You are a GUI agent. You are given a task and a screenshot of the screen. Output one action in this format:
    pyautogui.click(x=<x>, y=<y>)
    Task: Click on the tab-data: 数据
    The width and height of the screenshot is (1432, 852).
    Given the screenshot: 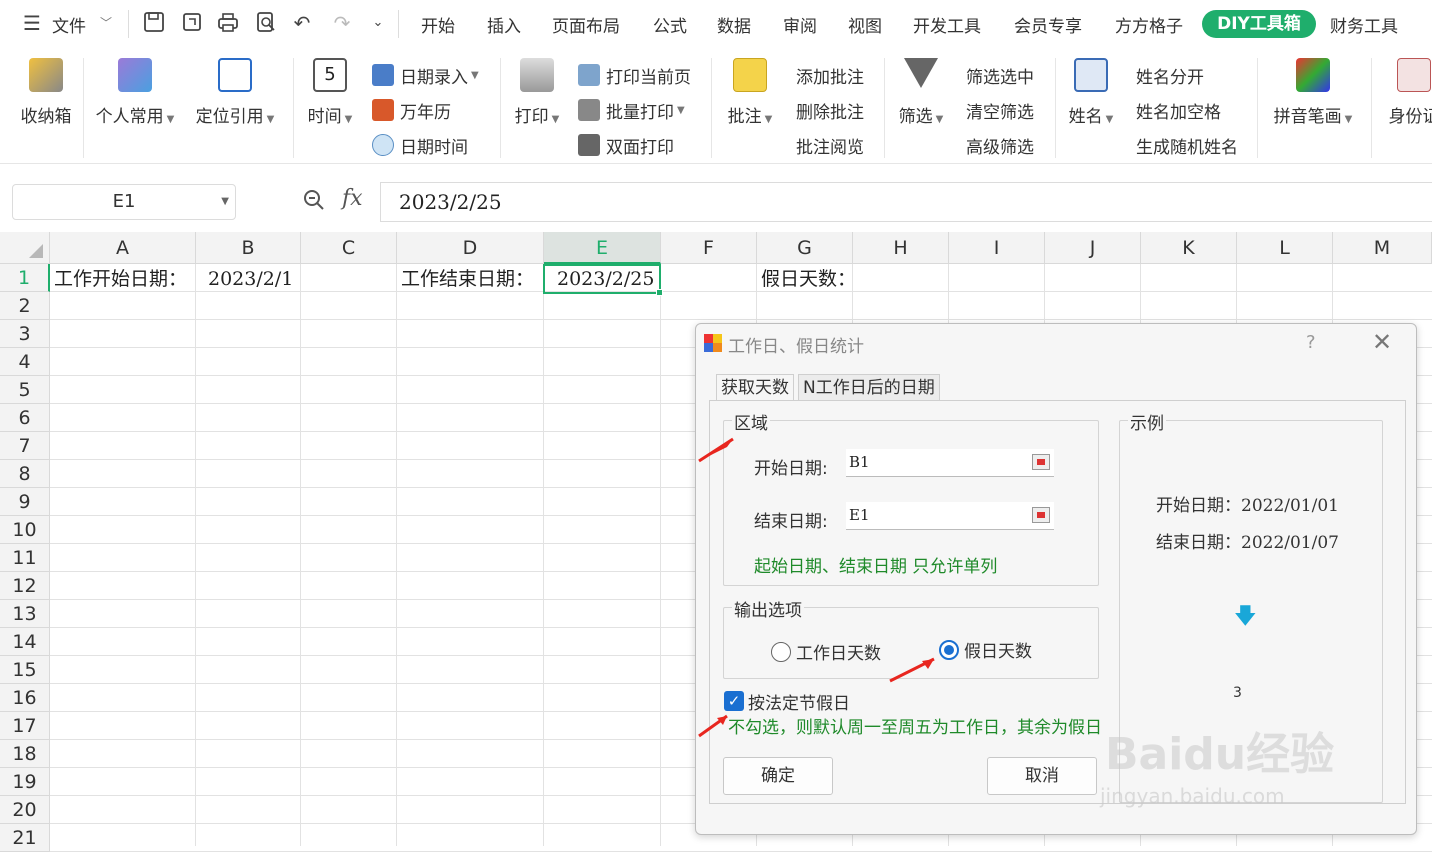 What is the action you would take?
    pyautogui.click(x=734, y=24)
    